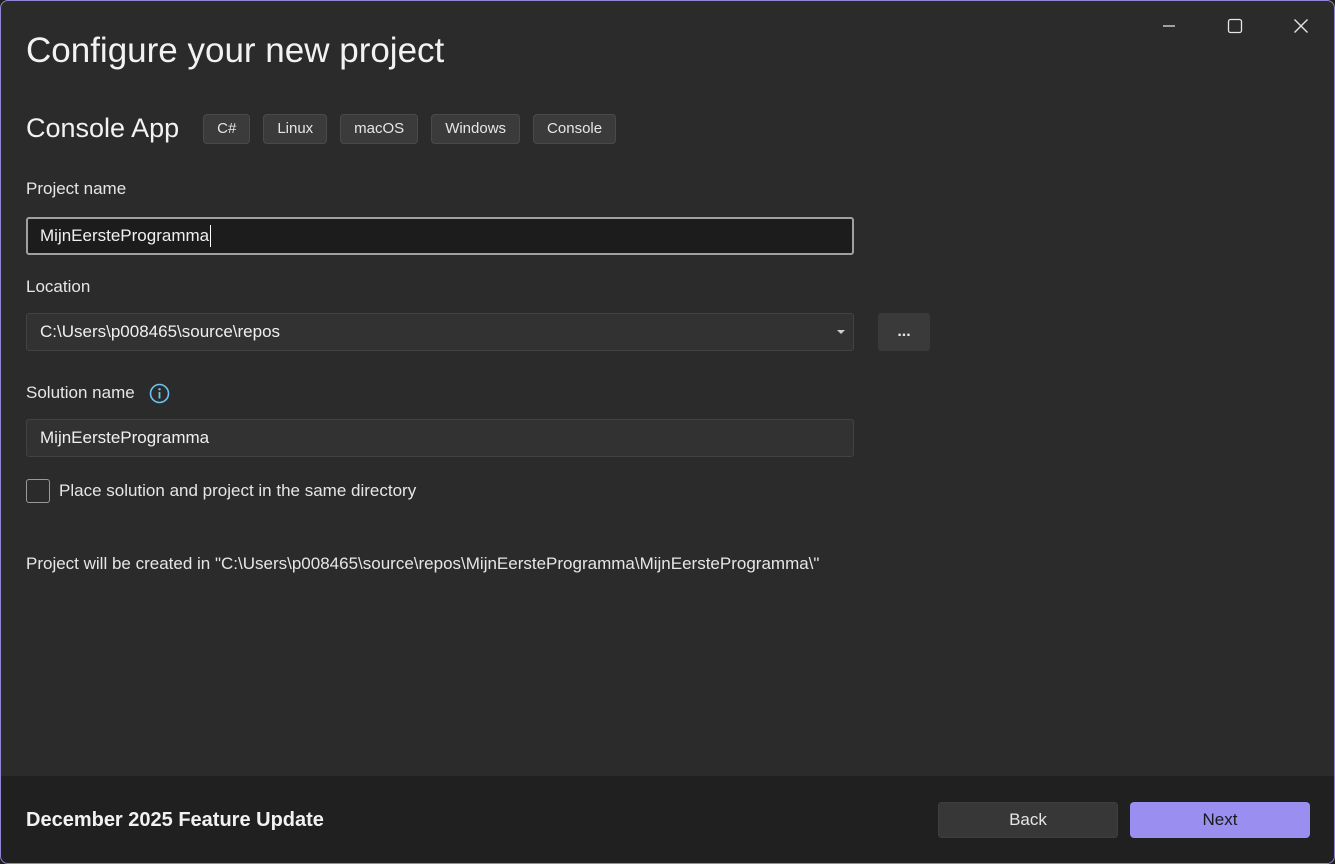 The height and width of the screenshot is (864, 1335). Describe the element at coordinates (379, 128) in the screenshot. I see `tag-platform-macos: macOS` at that location.